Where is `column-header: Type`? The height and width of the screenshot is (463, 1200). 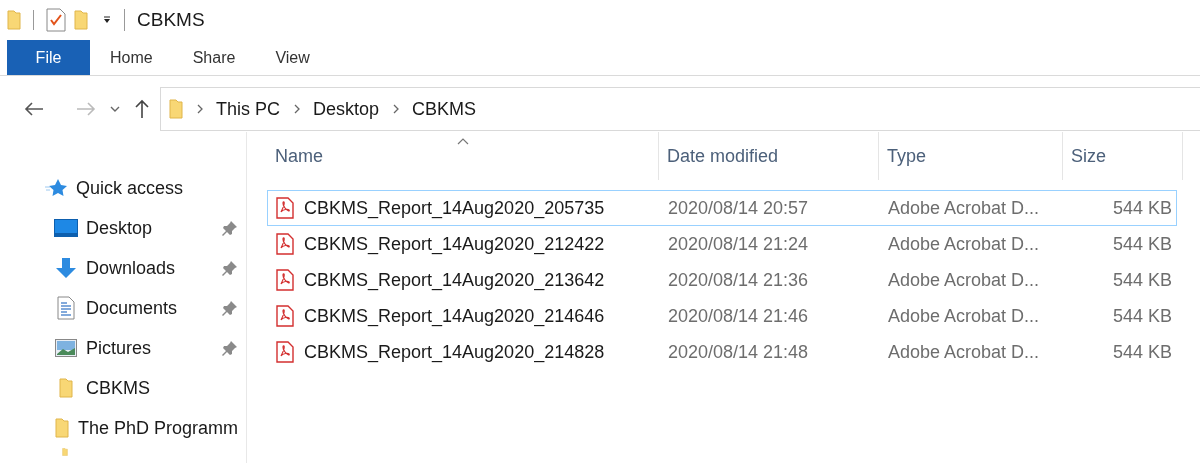
column-header: Type is located at coordinates (971, 156).